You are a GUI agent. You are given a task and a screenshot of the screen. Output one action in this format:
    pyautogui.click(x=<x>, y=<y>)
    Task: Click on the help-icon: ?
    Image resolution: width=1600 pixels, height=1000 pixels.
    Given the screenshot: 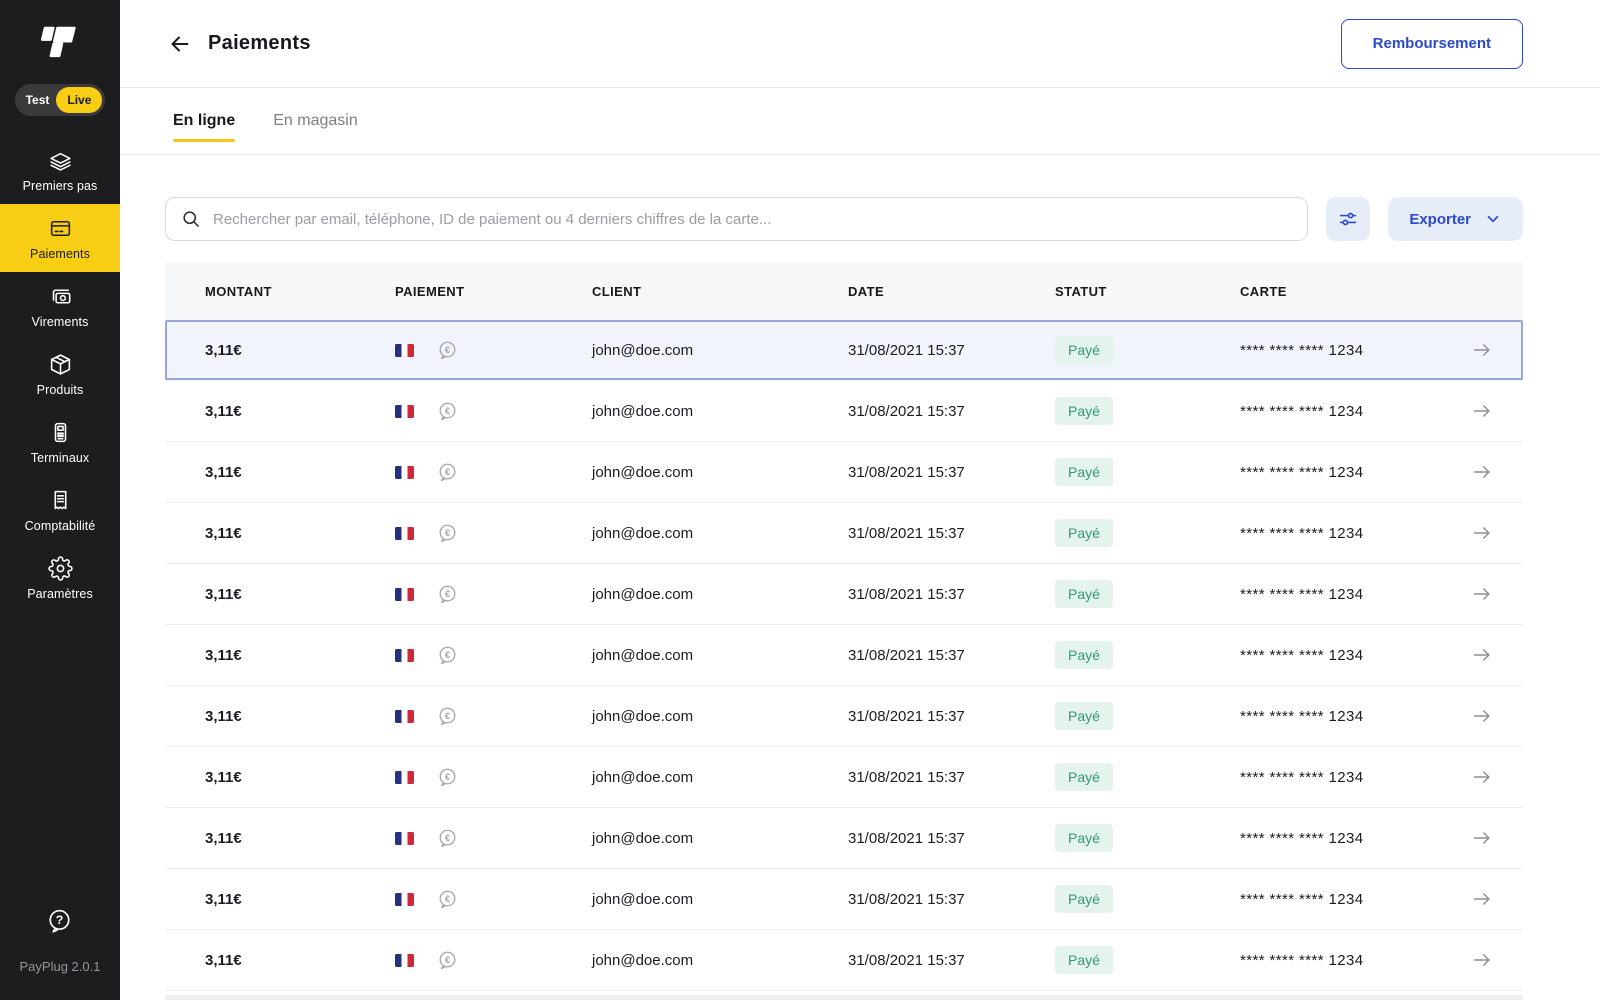 What is the action you would take?
    pyautogui.click(x=59, y=922)
    